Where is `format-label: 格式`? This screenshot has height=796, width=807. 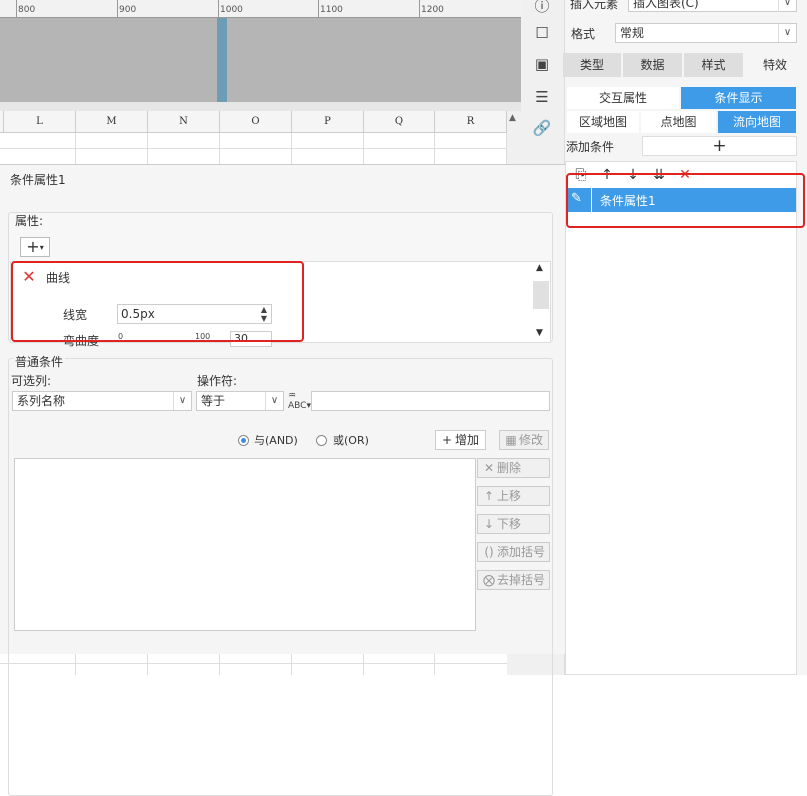 format-label: 格式 is located at coordinates (583, 34).